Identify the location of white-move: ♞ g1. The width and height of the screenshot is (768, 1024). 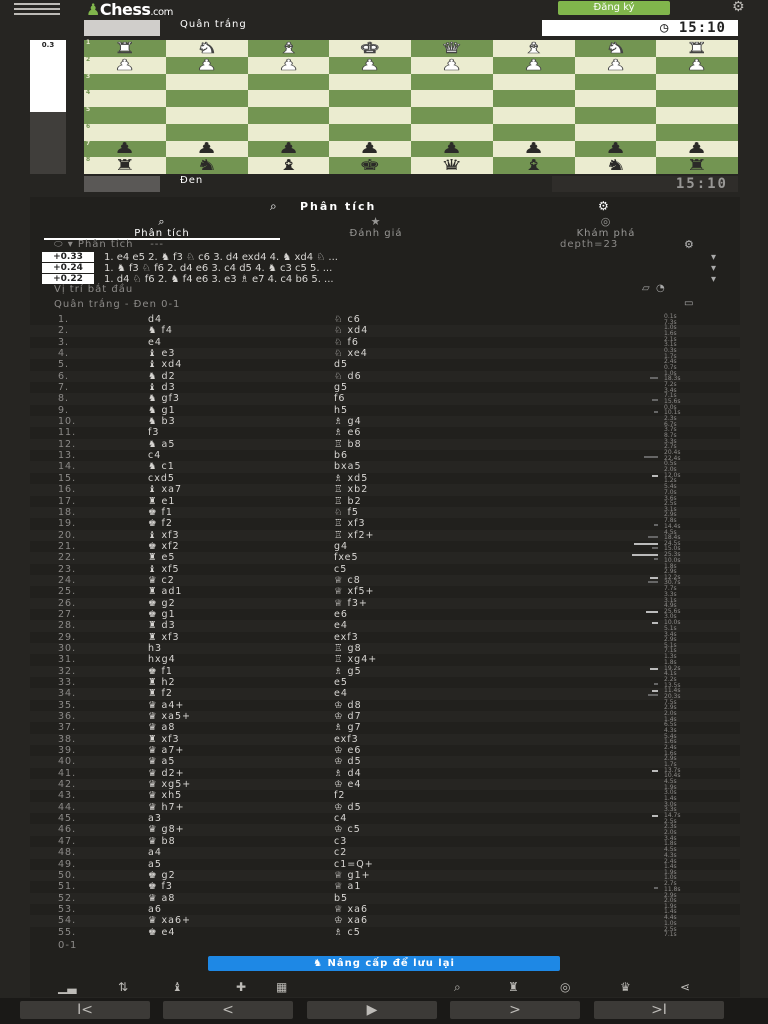
(162, 410).